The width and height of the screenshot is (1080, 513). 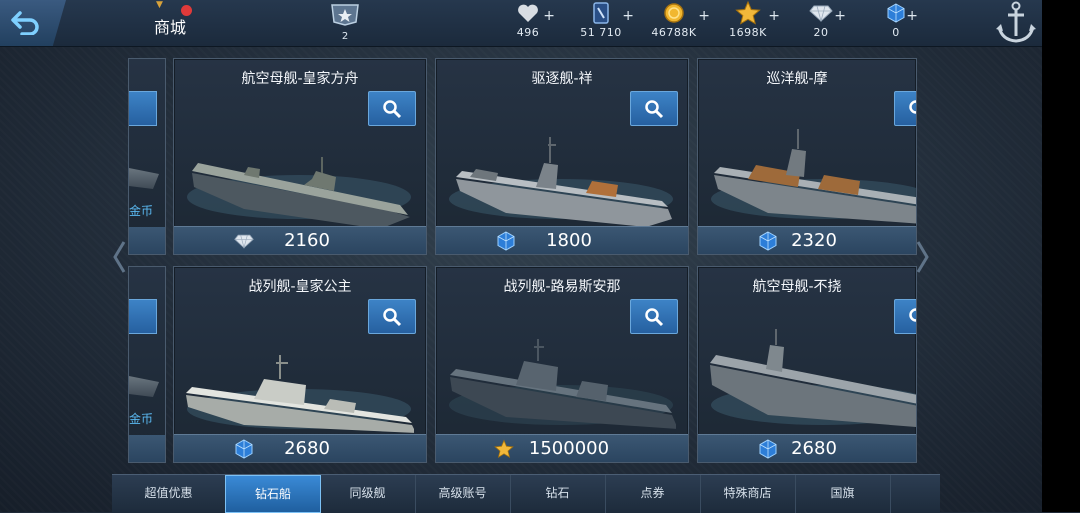 I want to click on tab-diamonds: 钻石, so click(x=558, y=494).